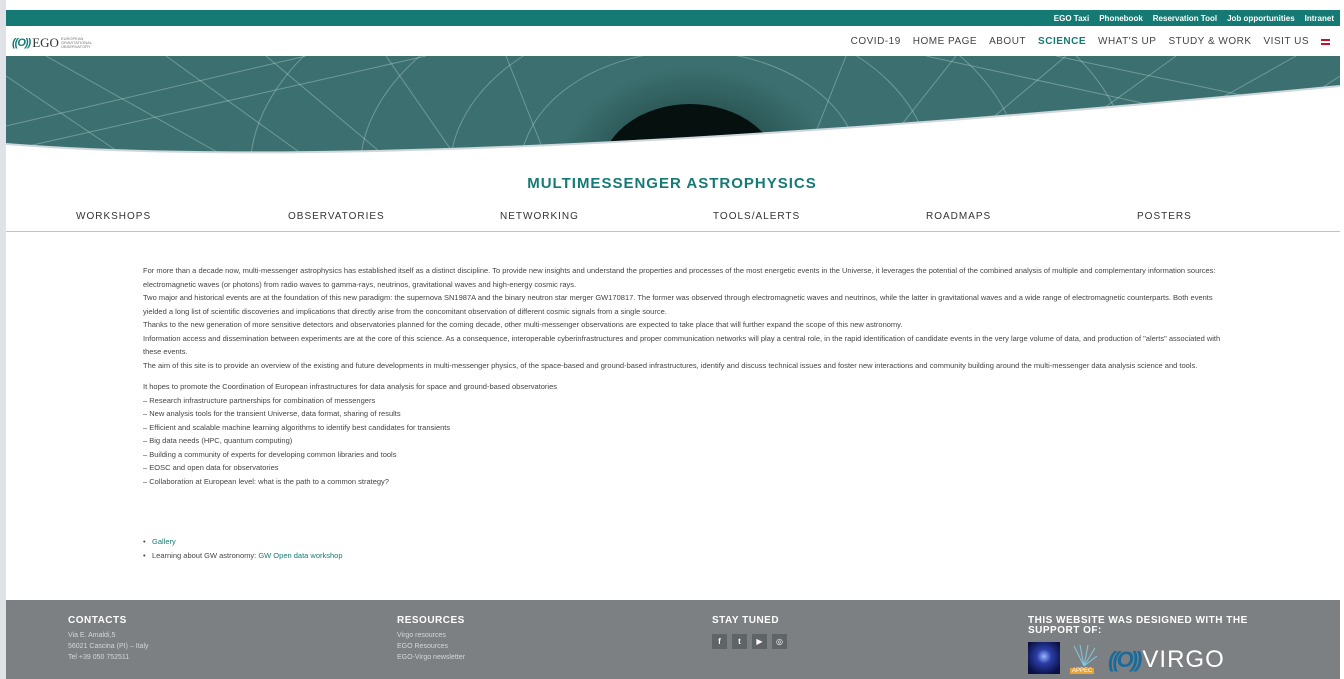 The image size is (1344, 679). What do you see at coordinates (431, 635) in the screenshot?
I see `virgo-resources-link: Virgo resources` at bounding box center [431, 635].